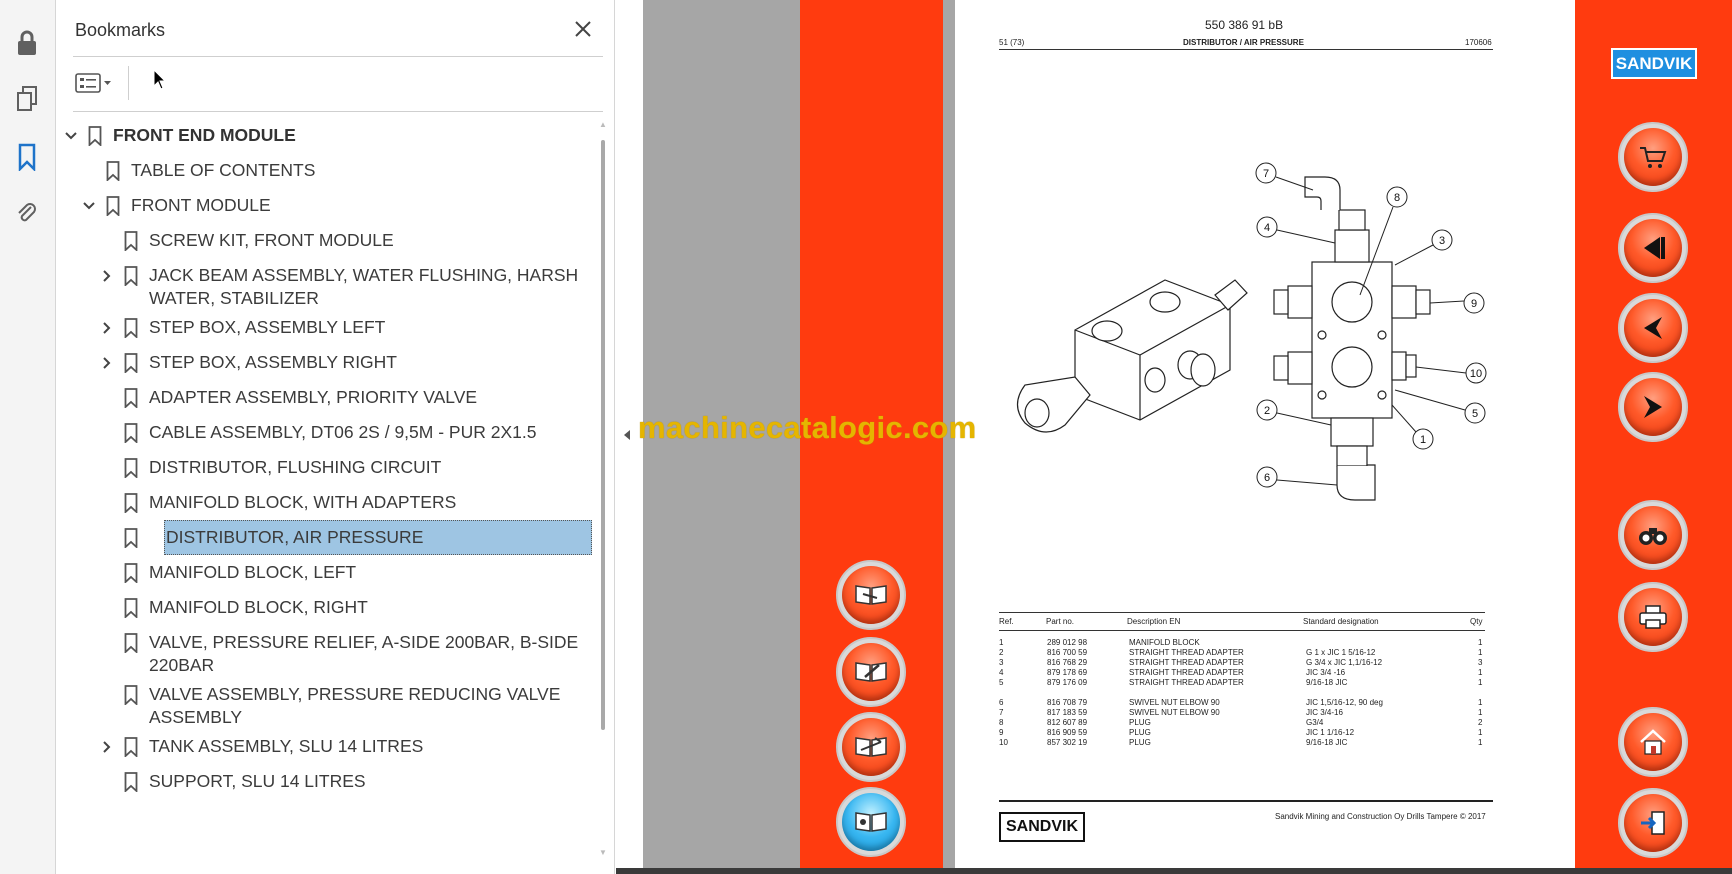 The image size is (1732, 874). I want to click on printer-icon, so click(1653, 617).